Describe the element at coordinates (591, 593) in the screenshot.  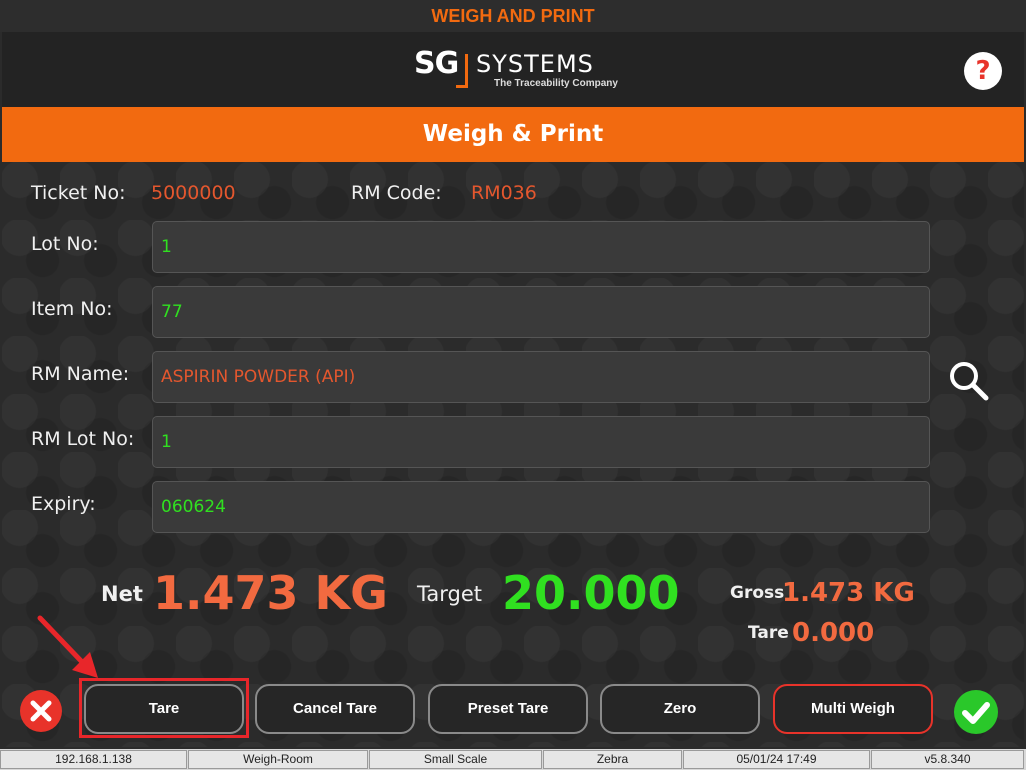
I see `target-weight-value: 20.000` at that location.